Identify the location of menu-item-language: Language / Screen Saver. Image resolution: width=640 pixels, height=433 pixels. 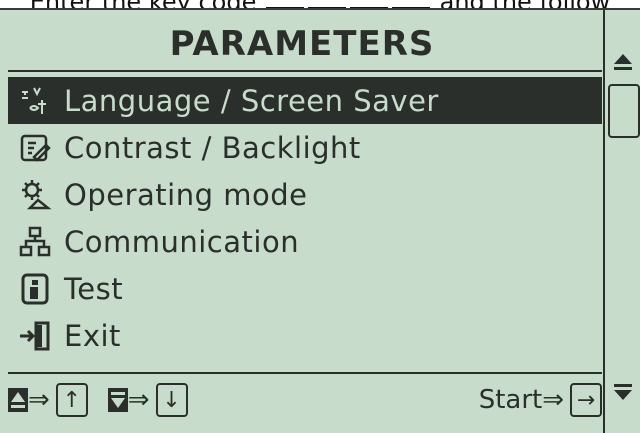
(305, 100).